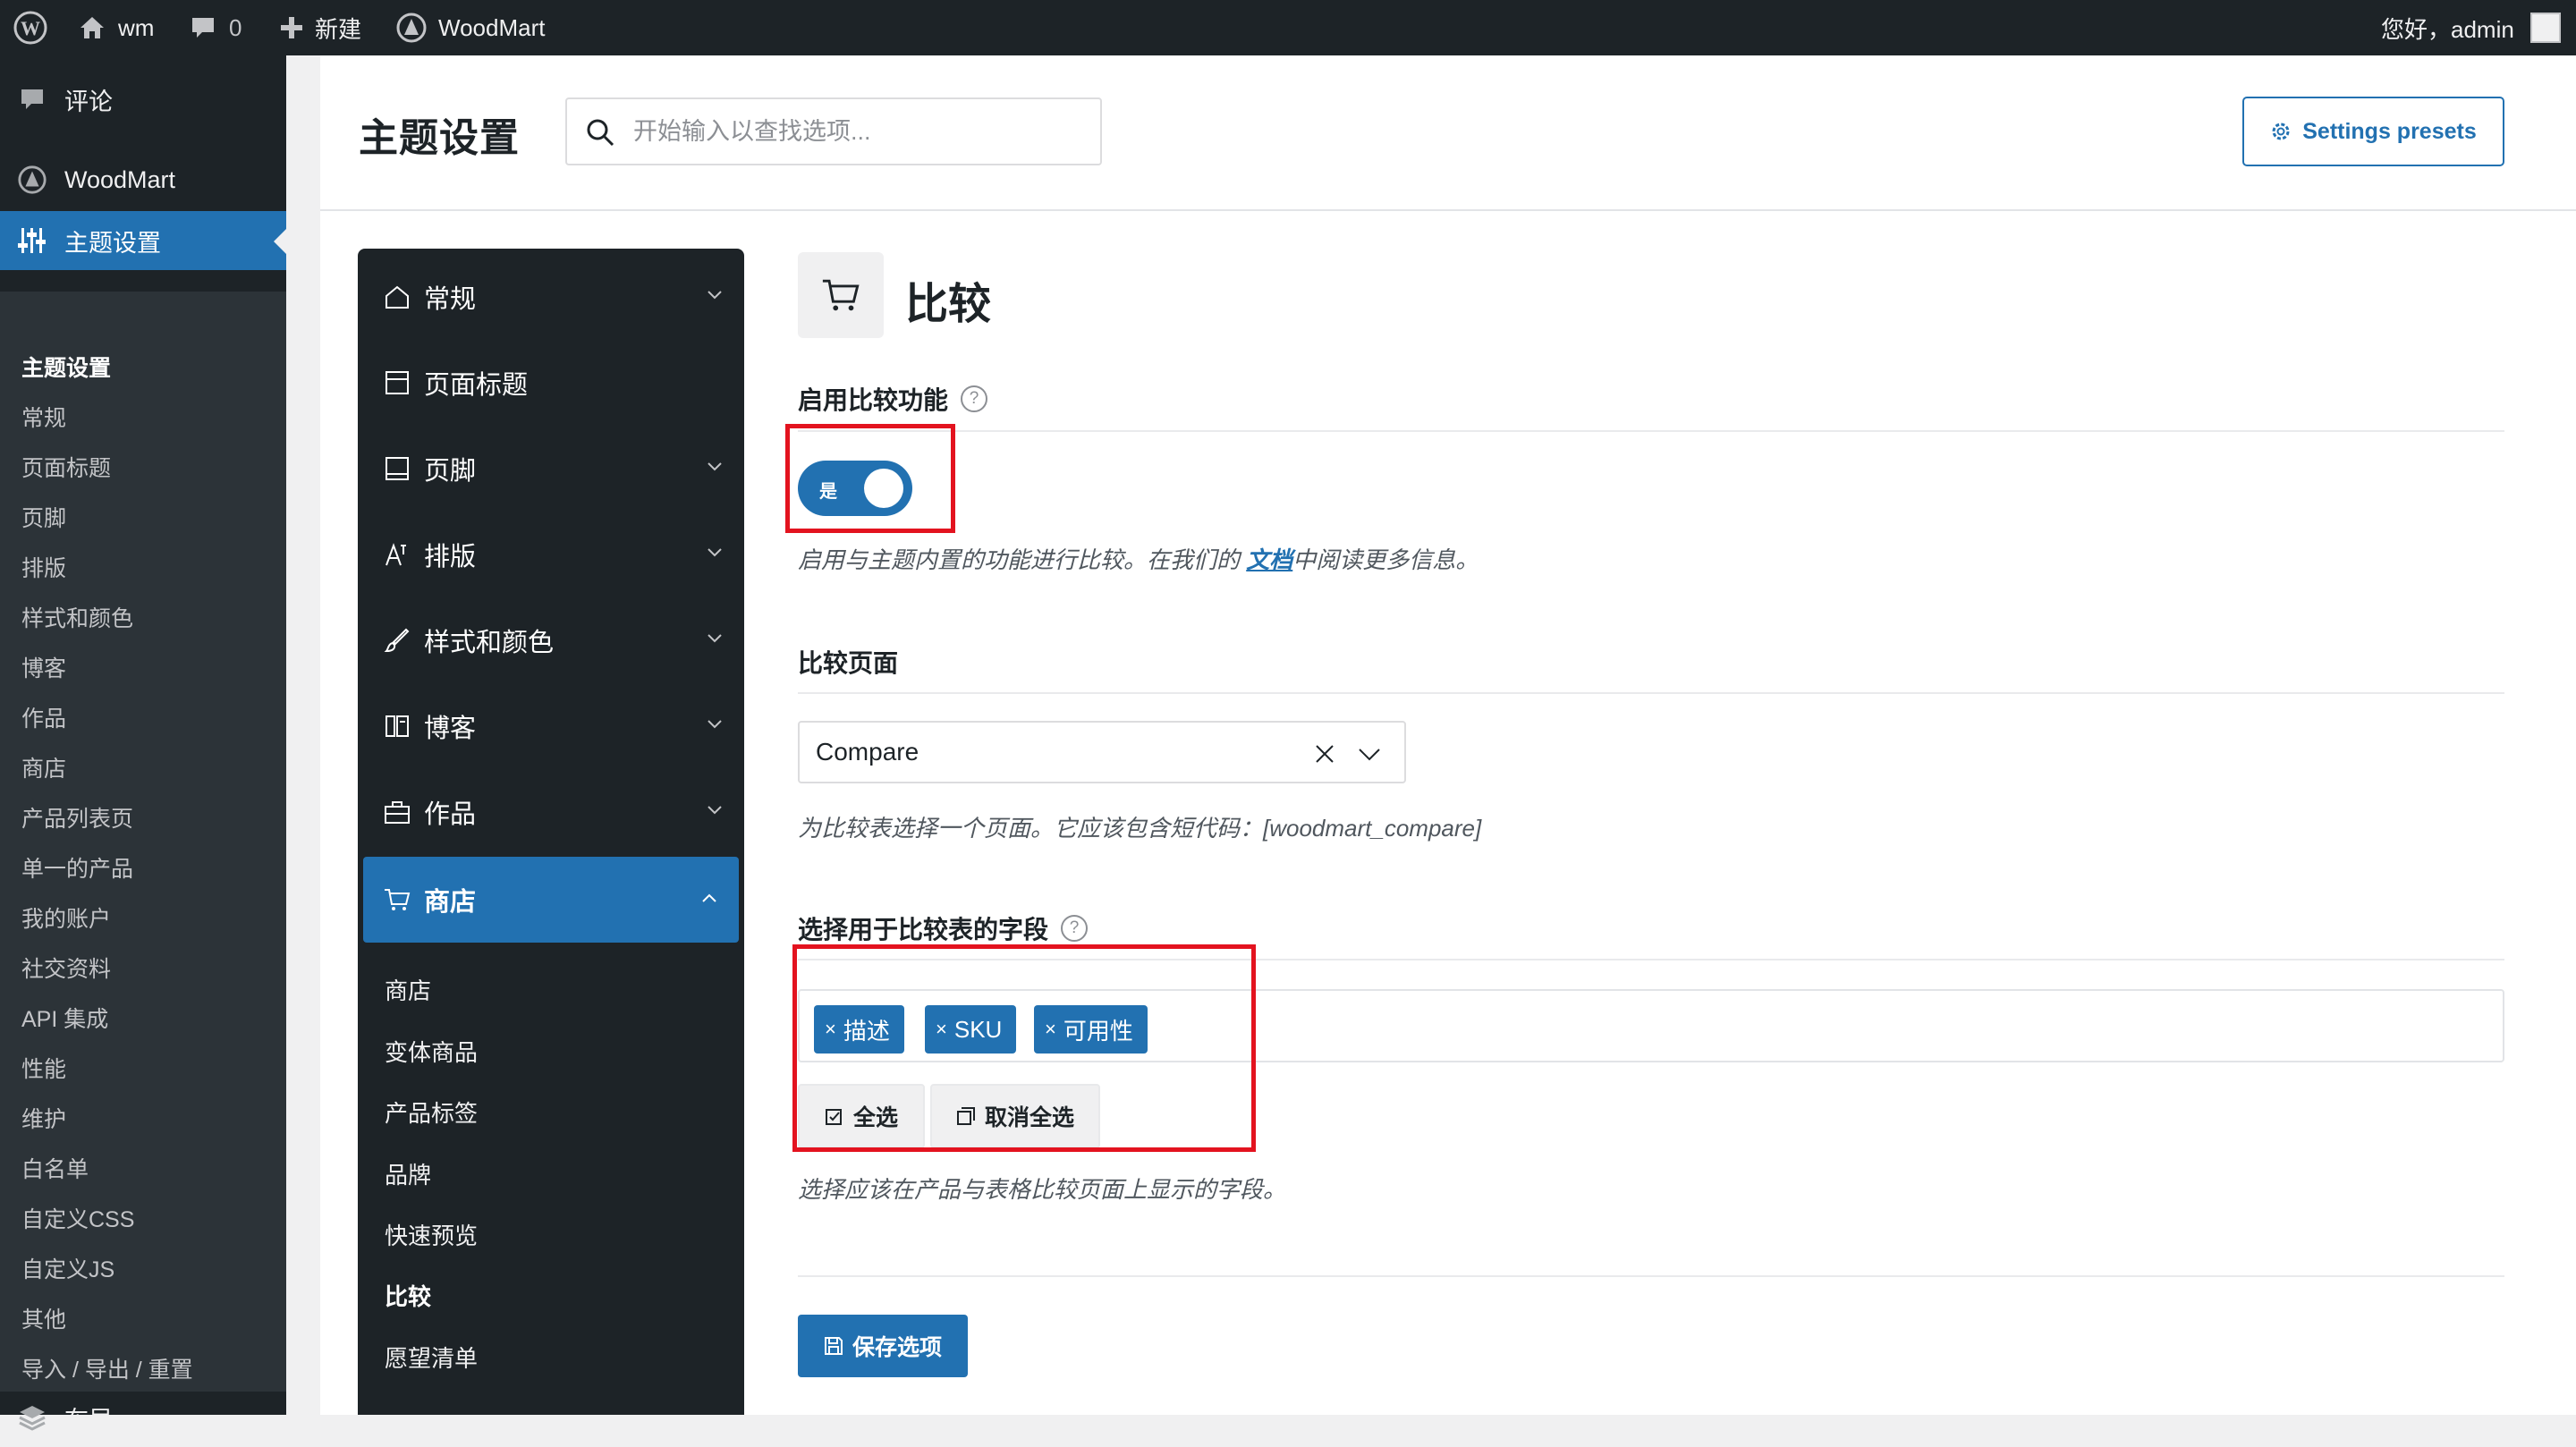  What do you see at coordinates (408, 1295) in the screenshot?
I see `nav-subitem-compare: 比较` at bounding box center [408, 1295].